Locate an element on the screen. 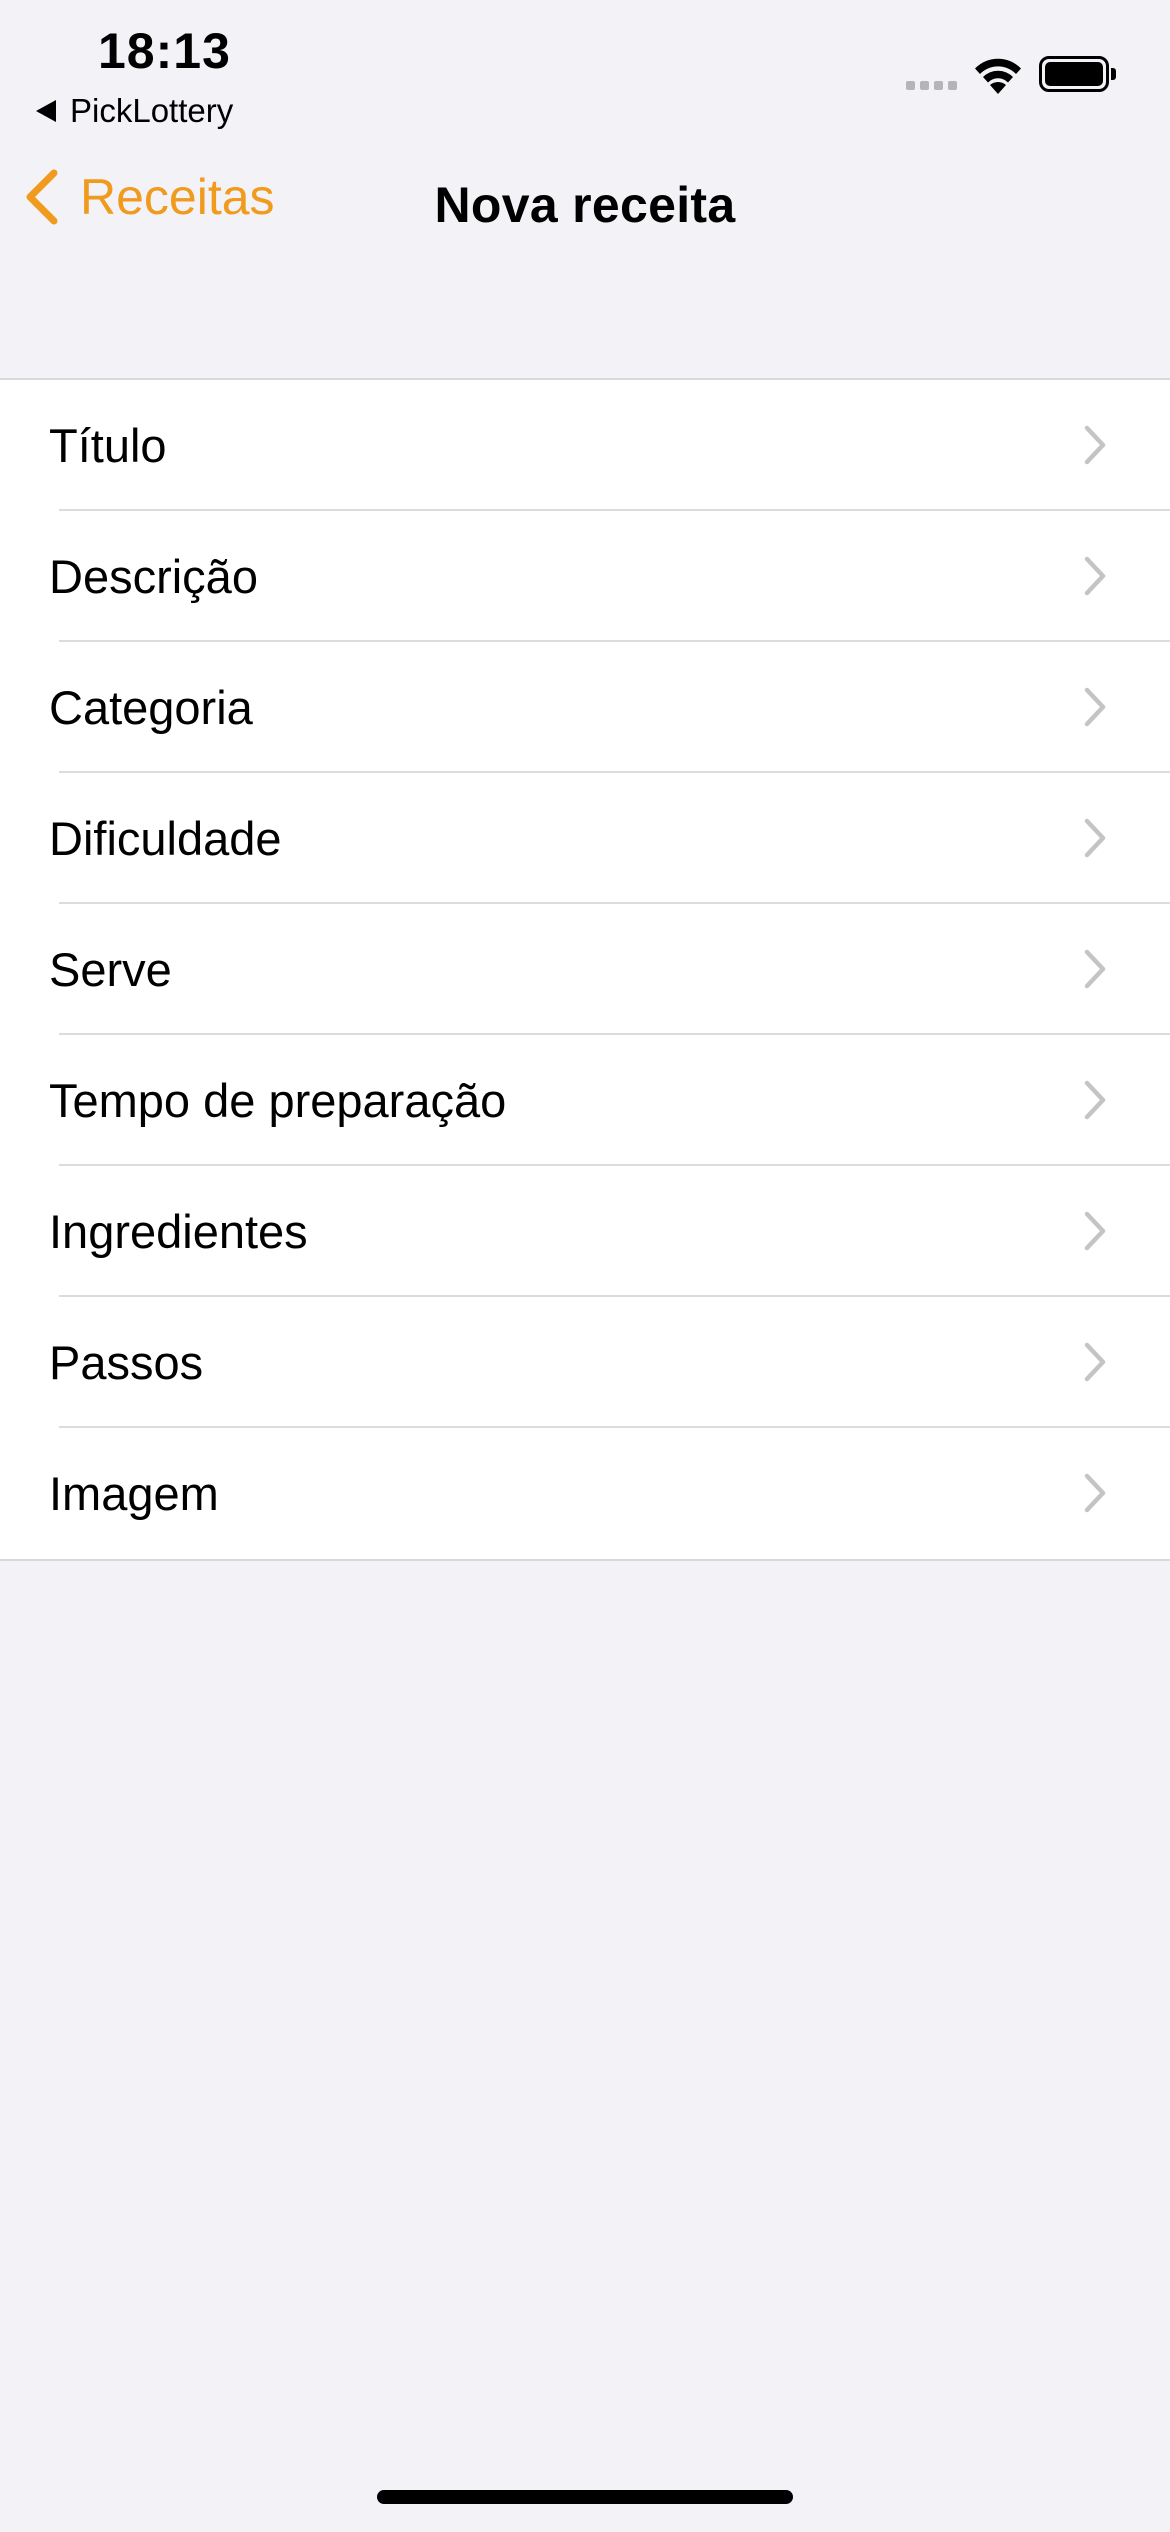 This screenshot has height=2532, width=1170. list-item-serve: Serve is located at coordinates (585, 969).